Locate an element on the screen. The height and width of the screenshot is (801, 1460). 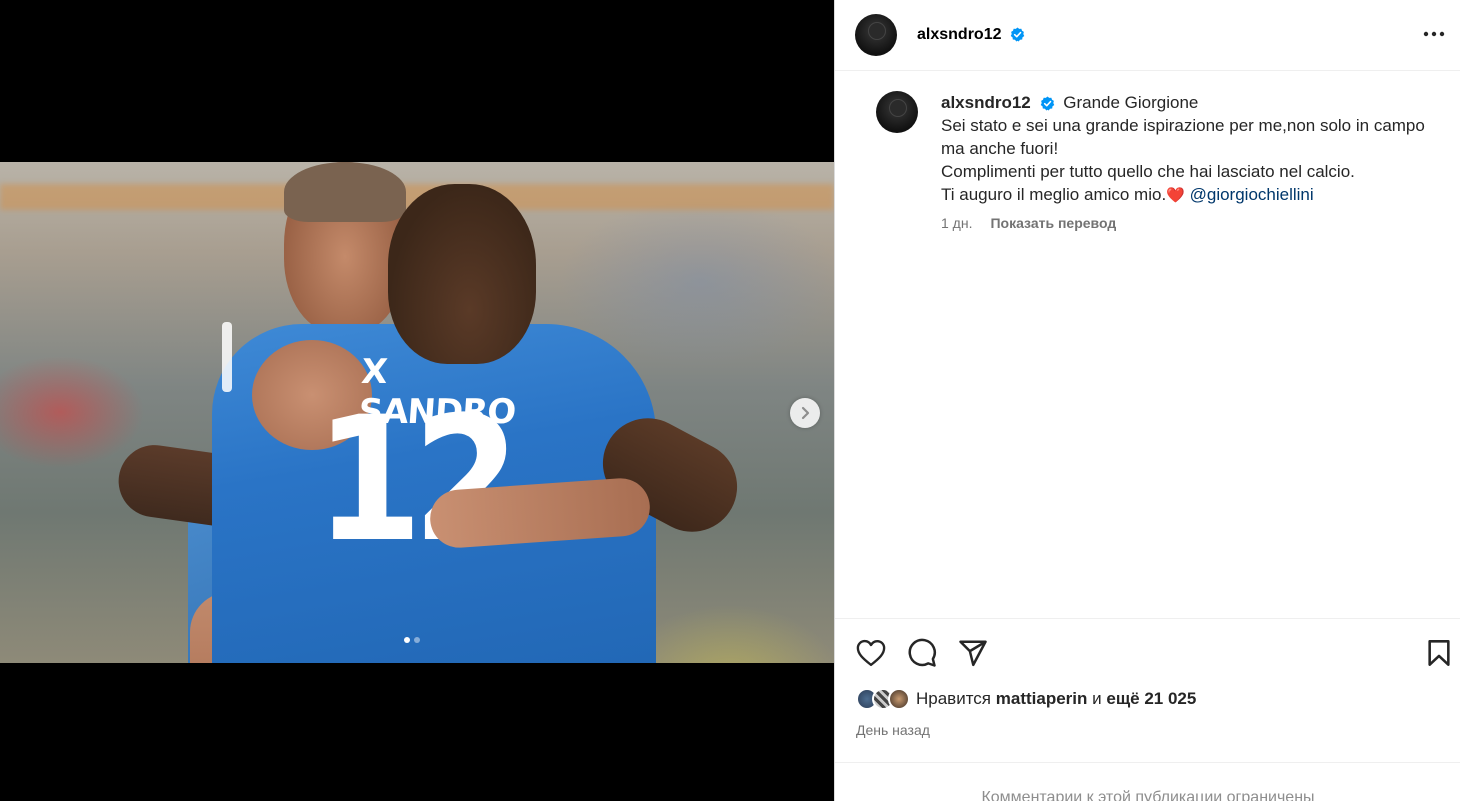
more-options-button is located at coordinates (1434, 34).